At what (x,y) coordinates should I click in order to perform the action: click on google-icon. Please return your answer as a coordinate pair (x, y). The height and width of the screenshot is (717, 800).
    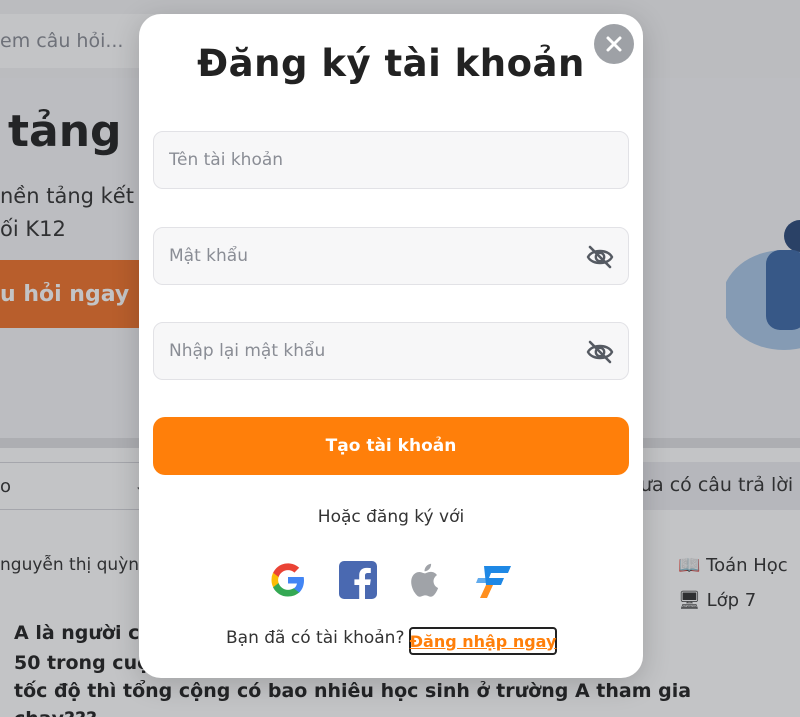
    Looking at the image, I should click on (288, 580).